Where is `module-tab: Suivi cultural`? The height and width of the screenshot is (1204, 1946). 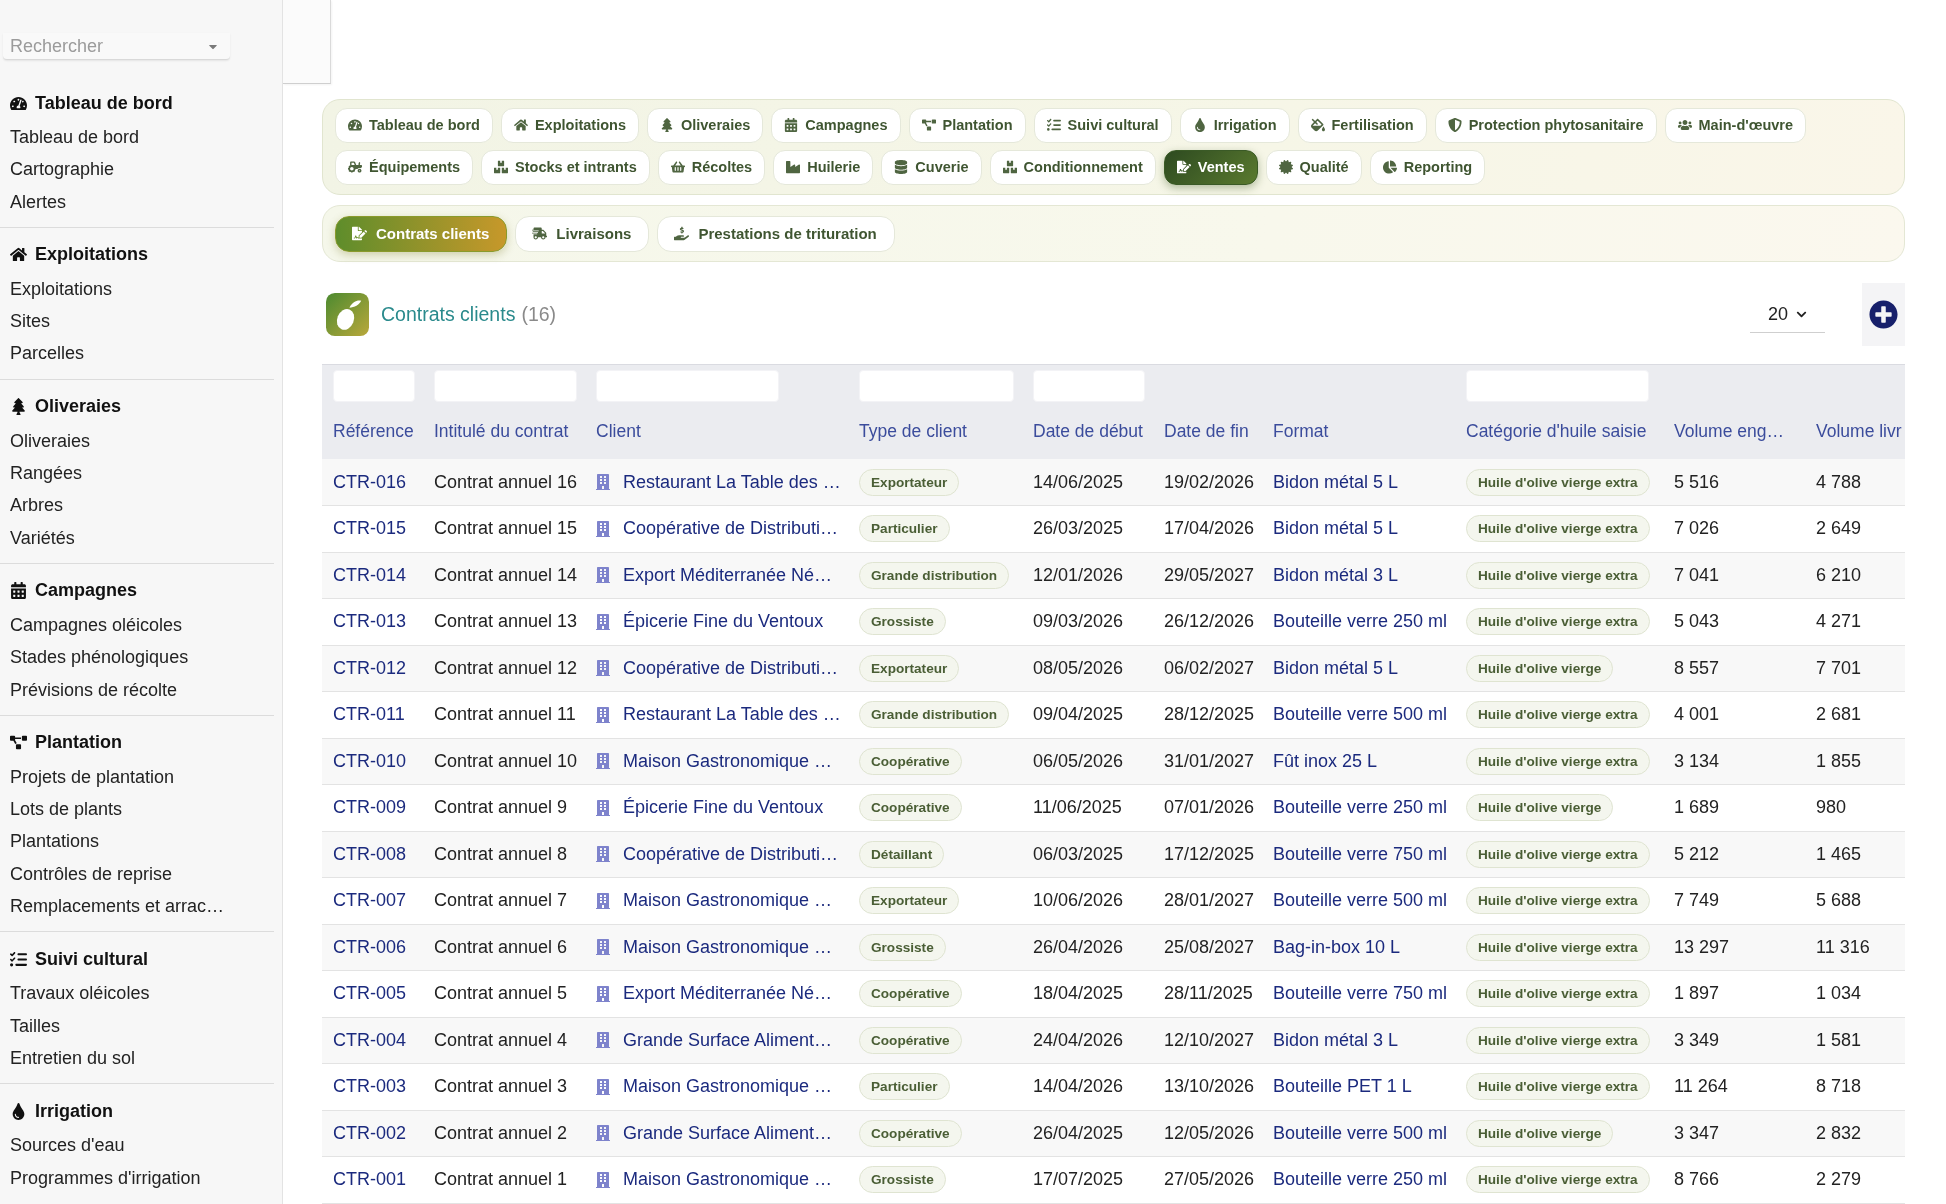
module-tab: Suivi cultural is located at coordinates (1102, 125).